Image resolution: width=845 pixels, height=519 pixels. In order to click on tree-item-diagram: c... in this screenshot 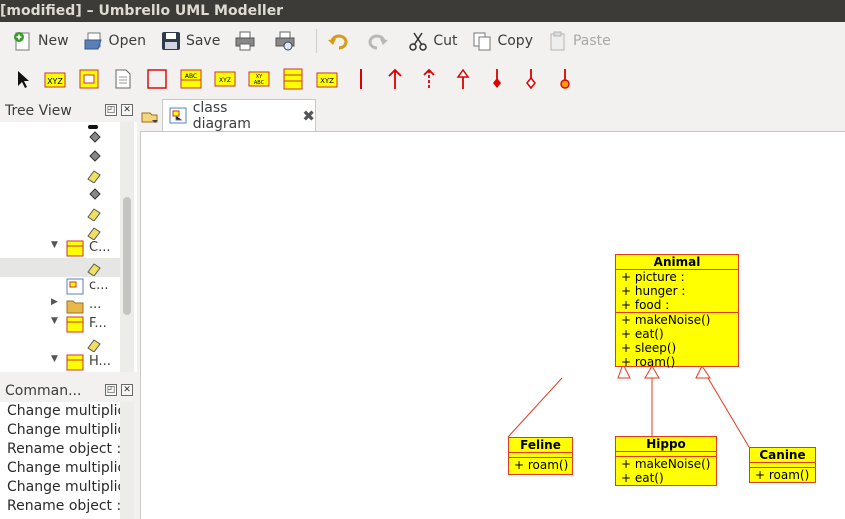, I will do `click(60, 286)`.